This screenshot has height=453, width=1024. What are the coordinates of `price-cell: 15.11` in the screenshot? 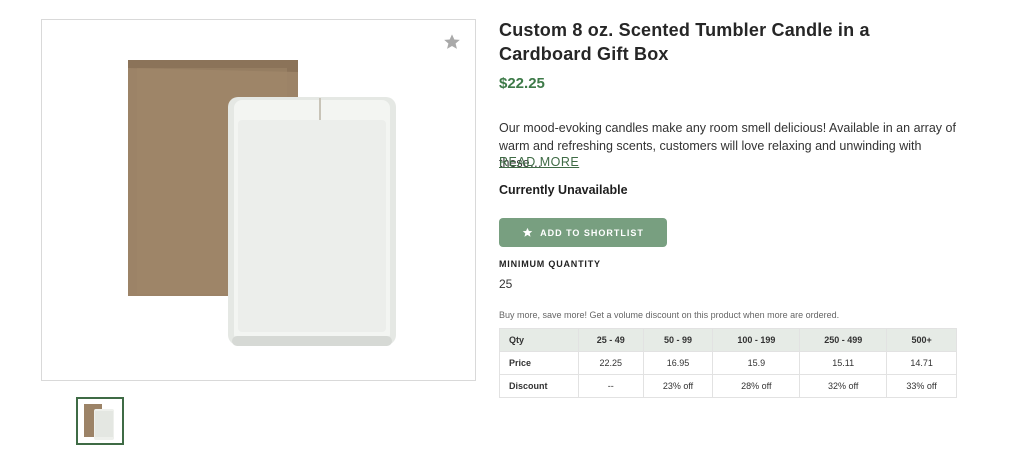 It's located at (843, 363).